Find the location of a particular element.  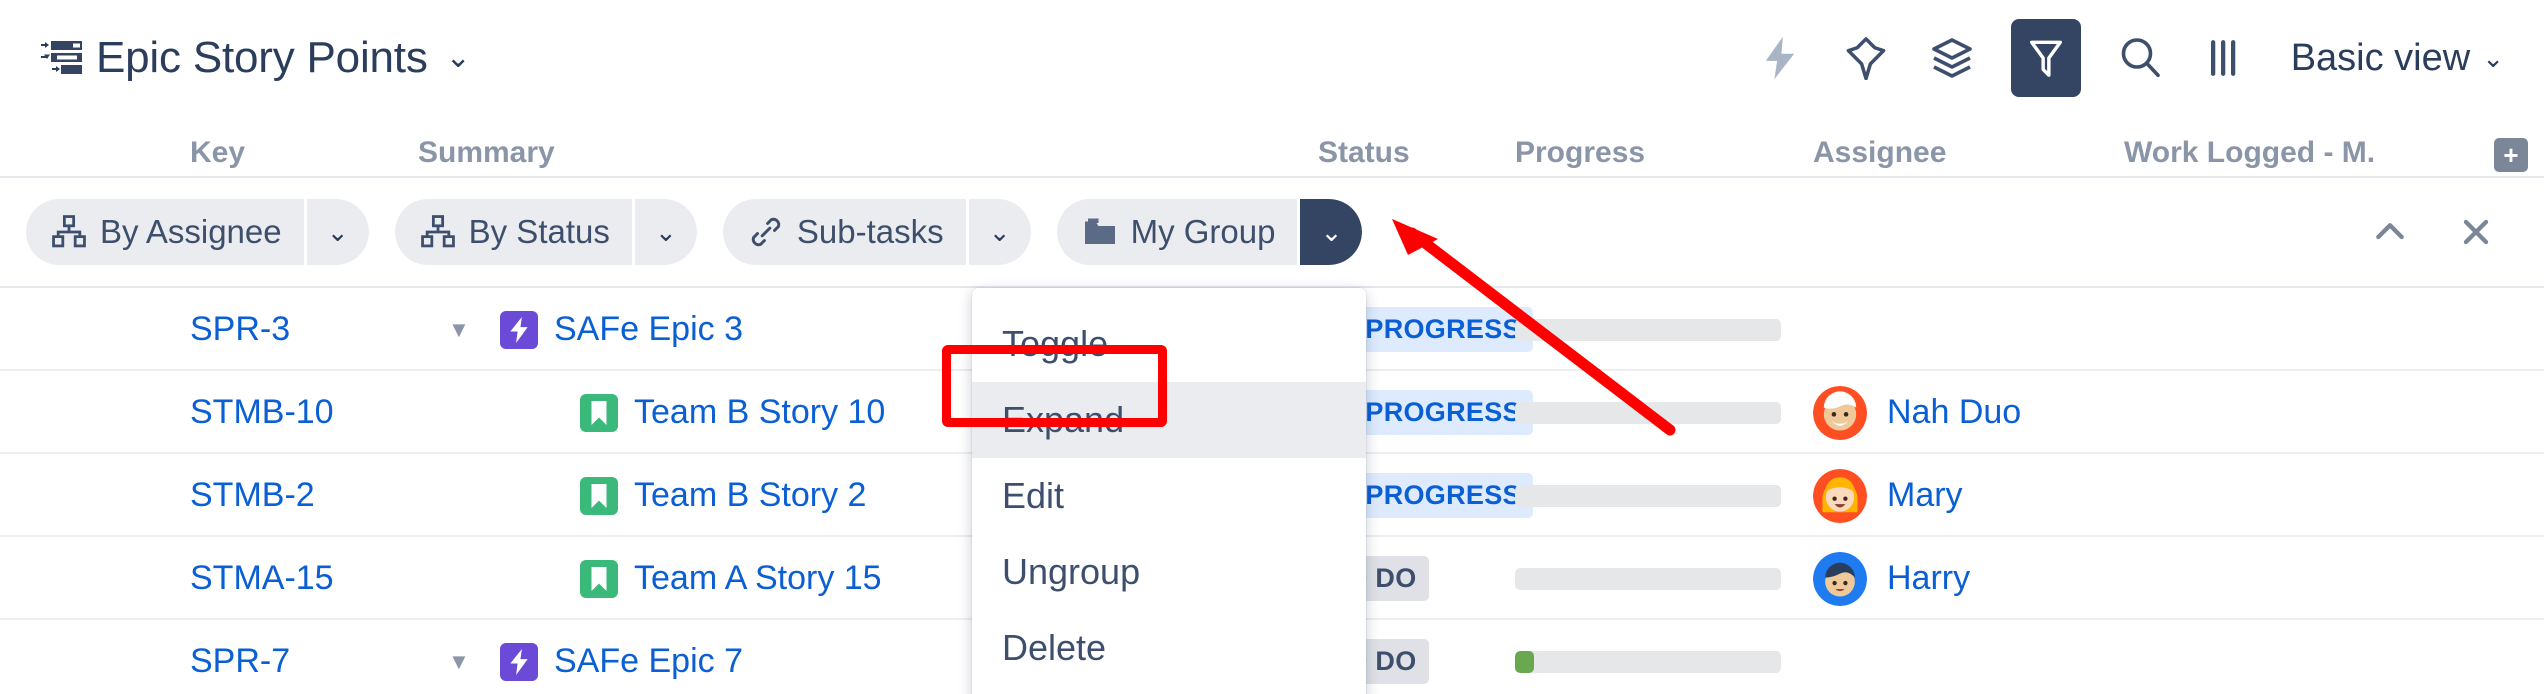

assignee-name: Harry is located at coordinates (1928, 578).